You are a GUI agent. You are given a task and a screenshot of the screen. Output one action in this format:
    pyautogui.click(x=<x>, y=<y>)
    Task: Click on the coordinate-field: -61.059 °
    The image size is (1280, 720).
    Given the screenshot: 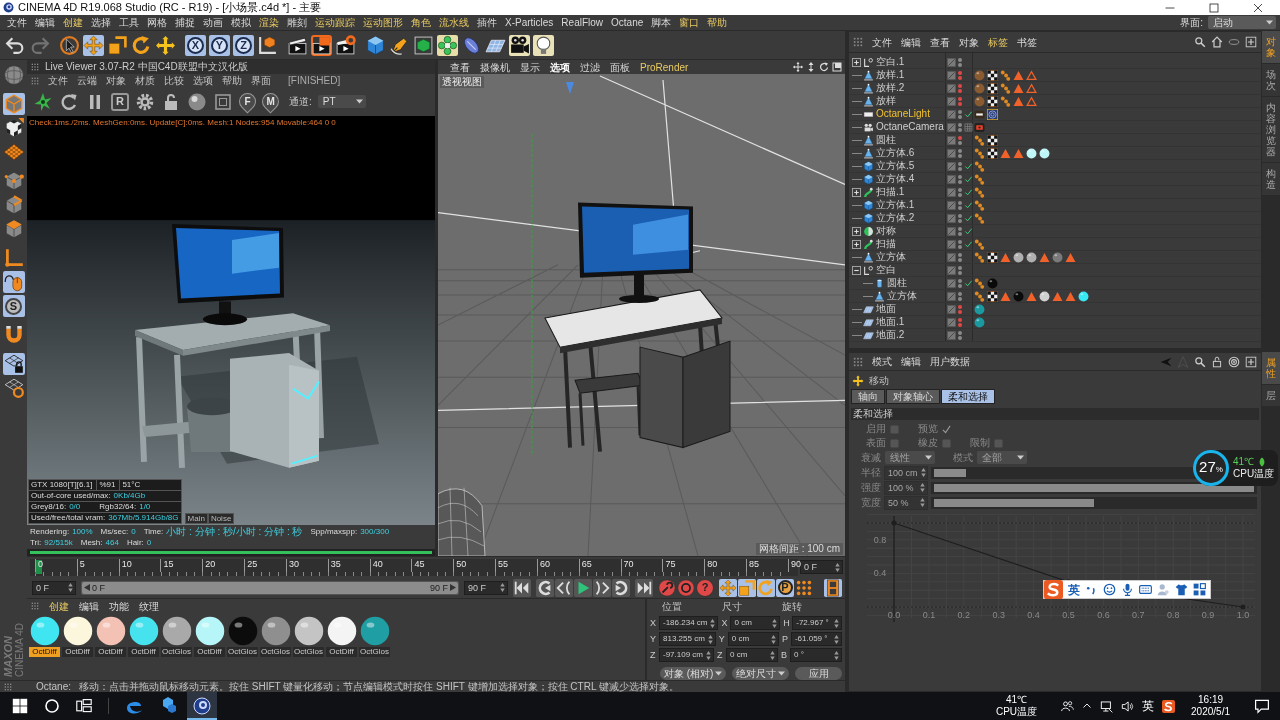 What is the action you would take?
    pyautogui.click(x=816, y=639)
    